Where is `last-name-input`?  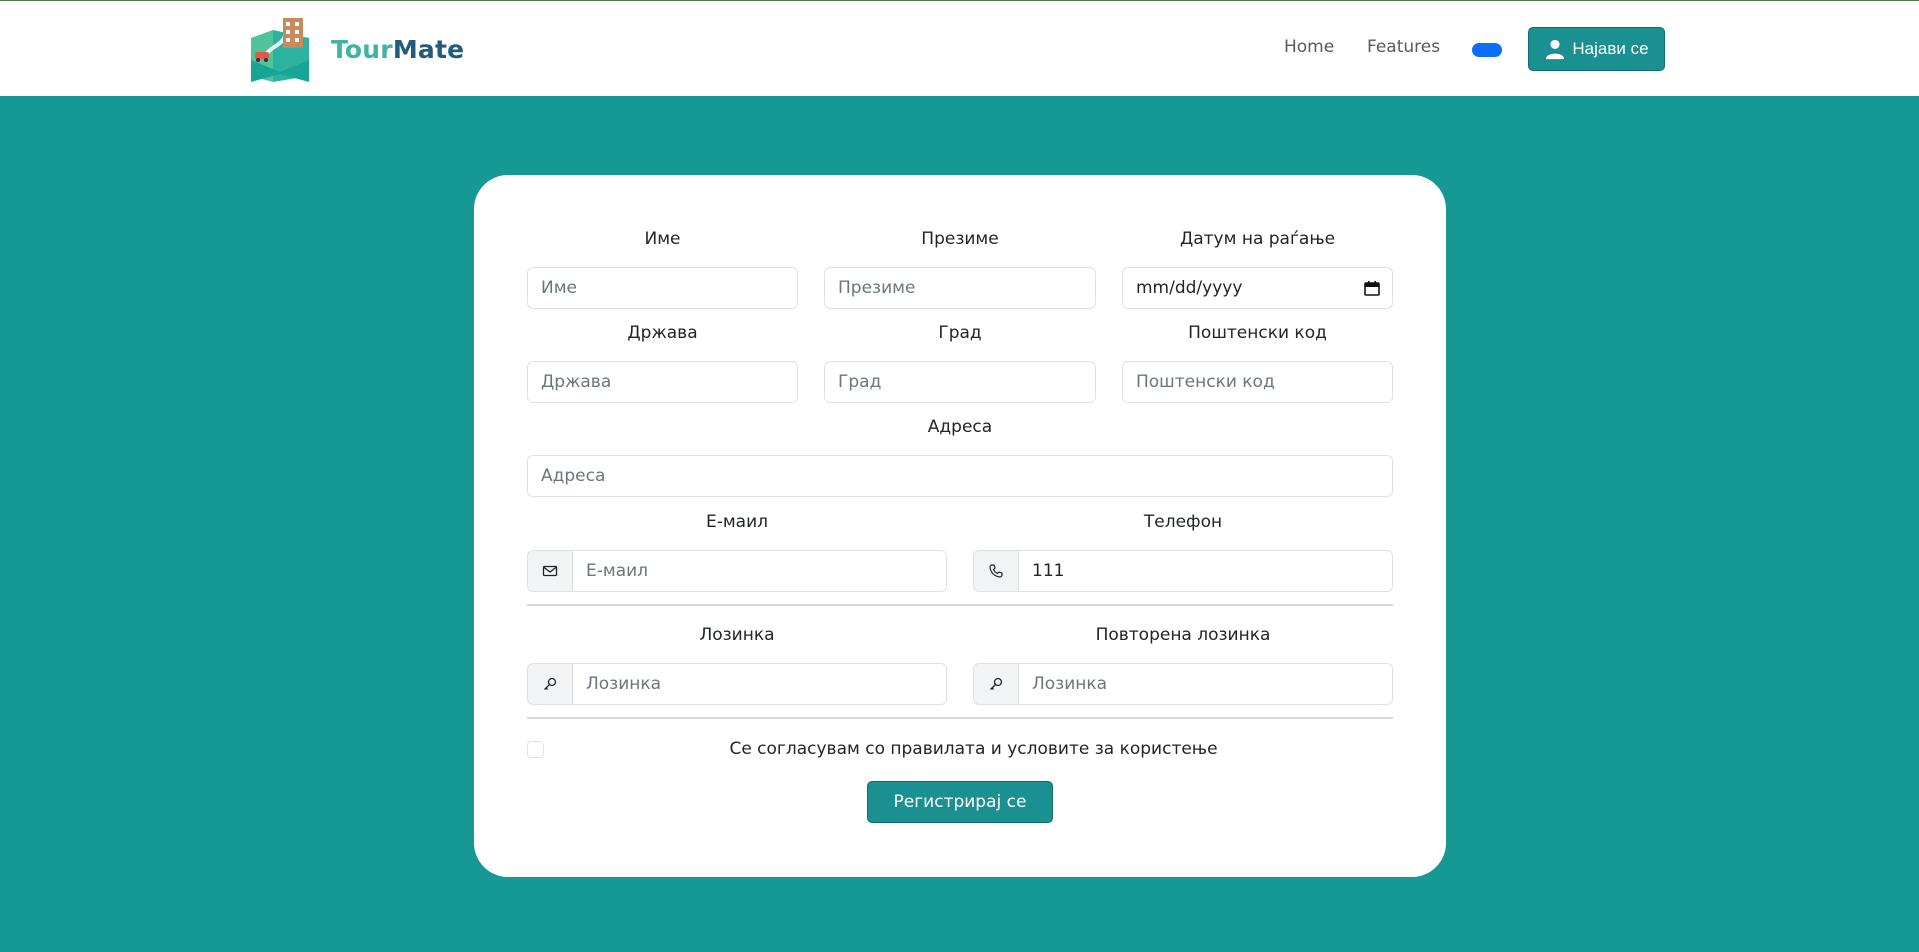
last-name-input is located at coordinates (960, 288).